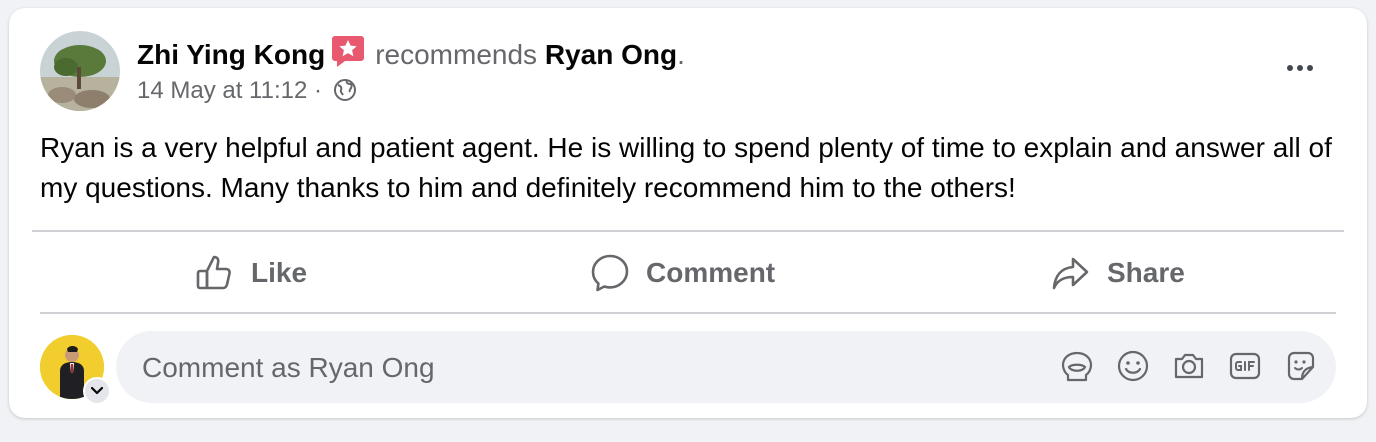  I want to click on target-suffix: ., so click(681, 54).